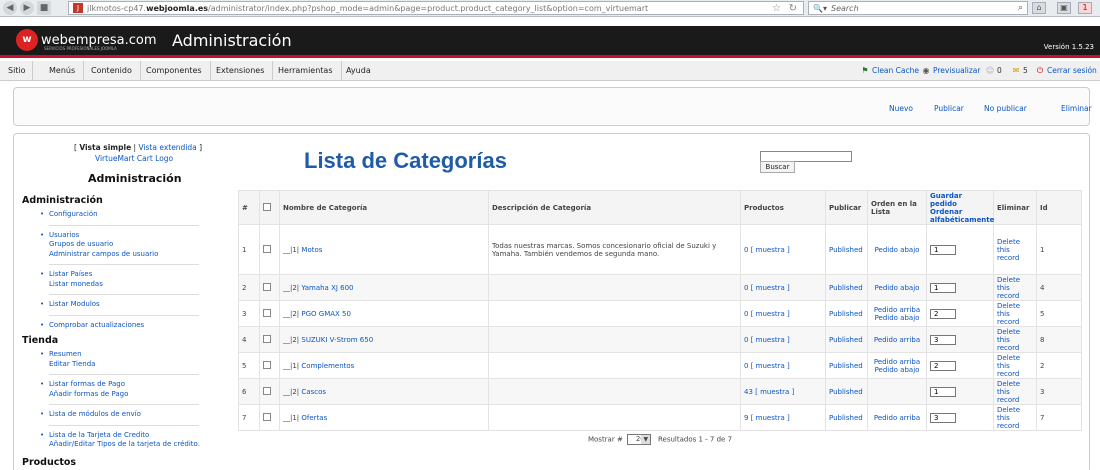  I want to click on sort-alpha-link: Ordenar alfabéticamente, so click(962, 216).